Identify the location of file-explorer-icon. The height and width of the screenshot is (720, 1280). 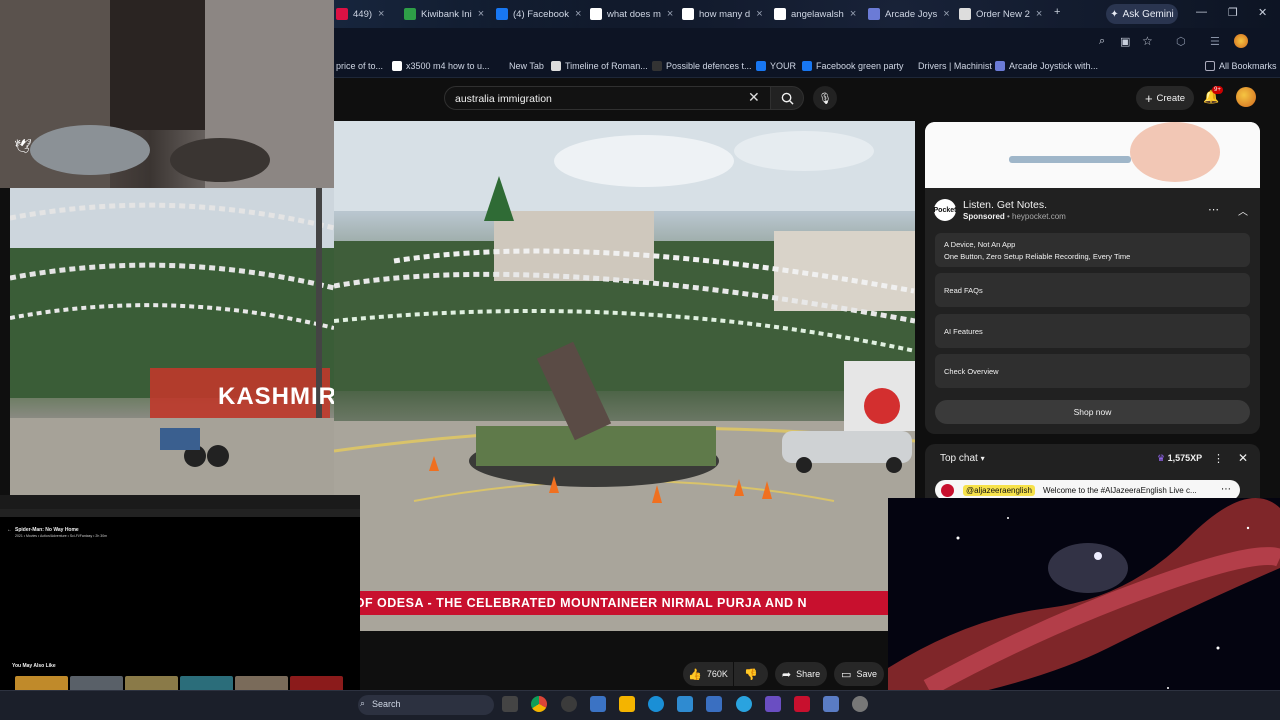
(627, 704).